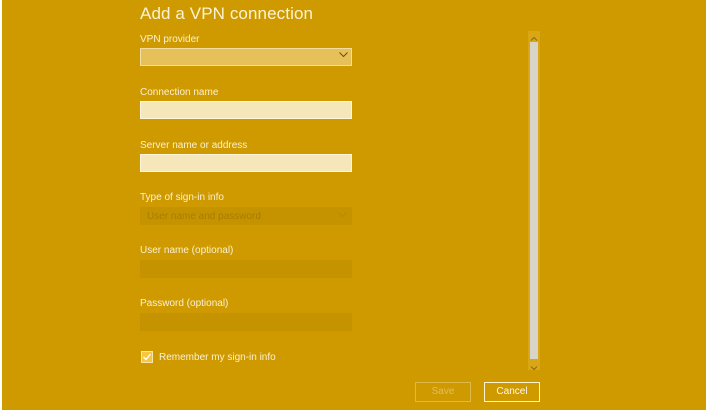 This screenshot has height=412, width=707. What do you see at coordinates (194, 145) in the screenshot?
I see `server-name-label: Server name or address` at bounding box center [194, 145].